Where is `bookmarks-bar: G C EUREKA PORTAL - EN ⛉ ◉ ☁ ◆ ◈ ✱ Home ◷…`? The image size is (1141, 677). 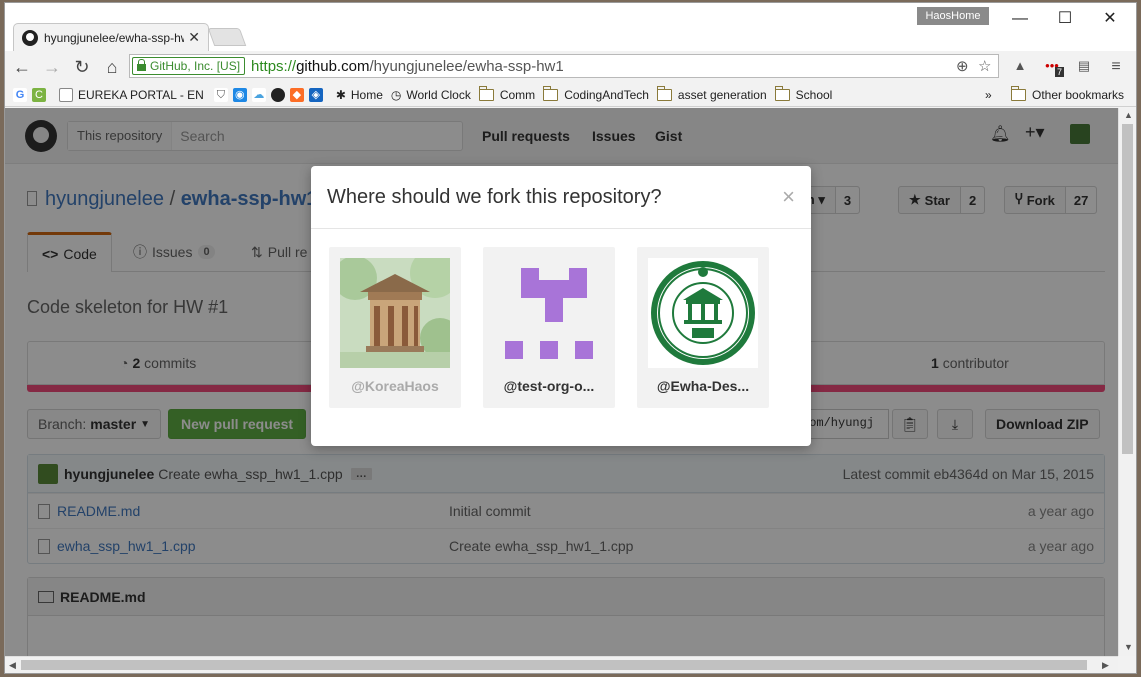 bookmarks-bar: G C EUREKA PORTAL - EN ⛉ ◉ ☁ ◆ ◈ ✱ Home ◷… is located at coordinates (570, 95).